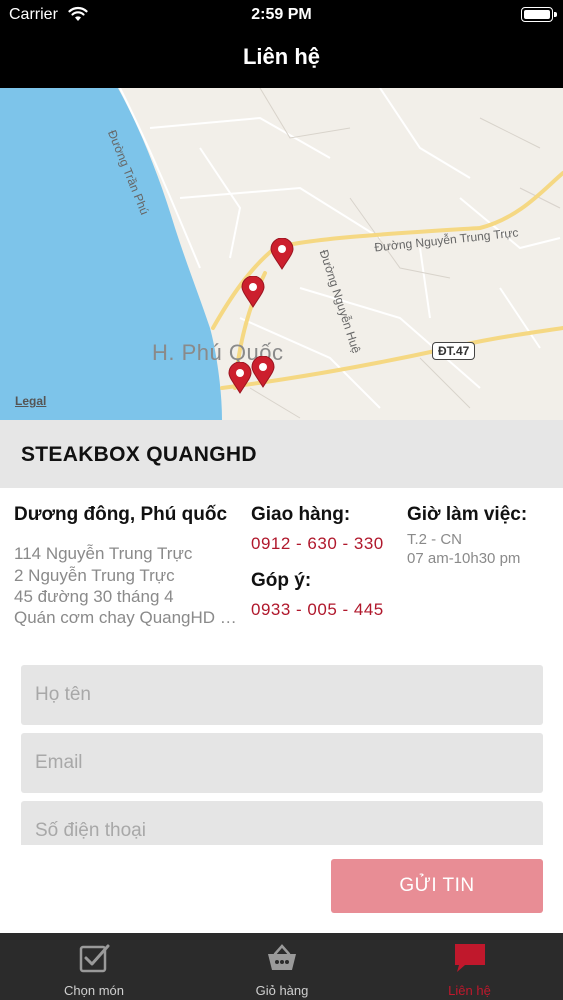  What do you see at coordinates (281, 454) in the screenshot?
I see `store-header: STEAKBOX QUANGHD` at bounding box center [281, 454].